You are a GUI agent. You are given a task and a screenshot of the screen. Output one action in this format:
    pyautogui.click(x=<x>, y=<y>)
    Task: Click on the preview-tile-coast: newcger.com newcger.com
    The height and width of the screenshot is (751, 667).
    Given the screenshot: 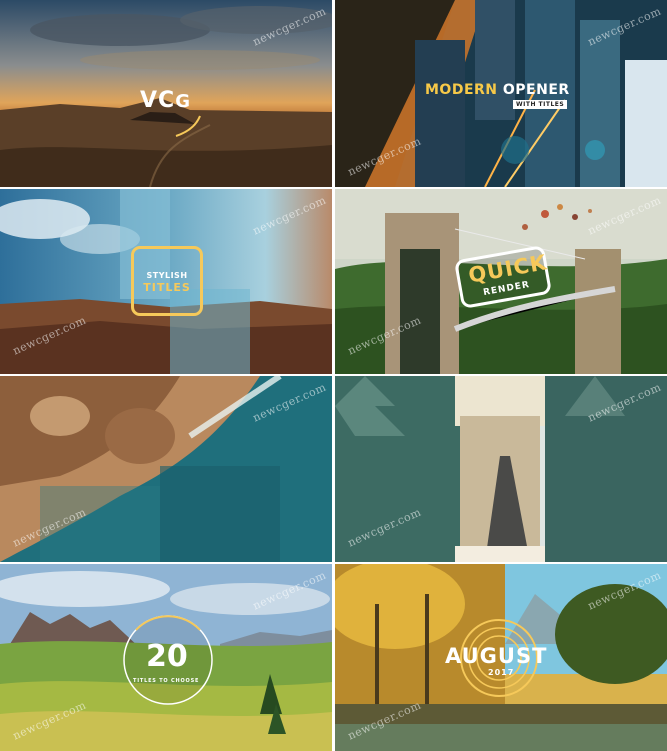 What is the action you would take?
    pyautogui.click(x=166, y=469)
    